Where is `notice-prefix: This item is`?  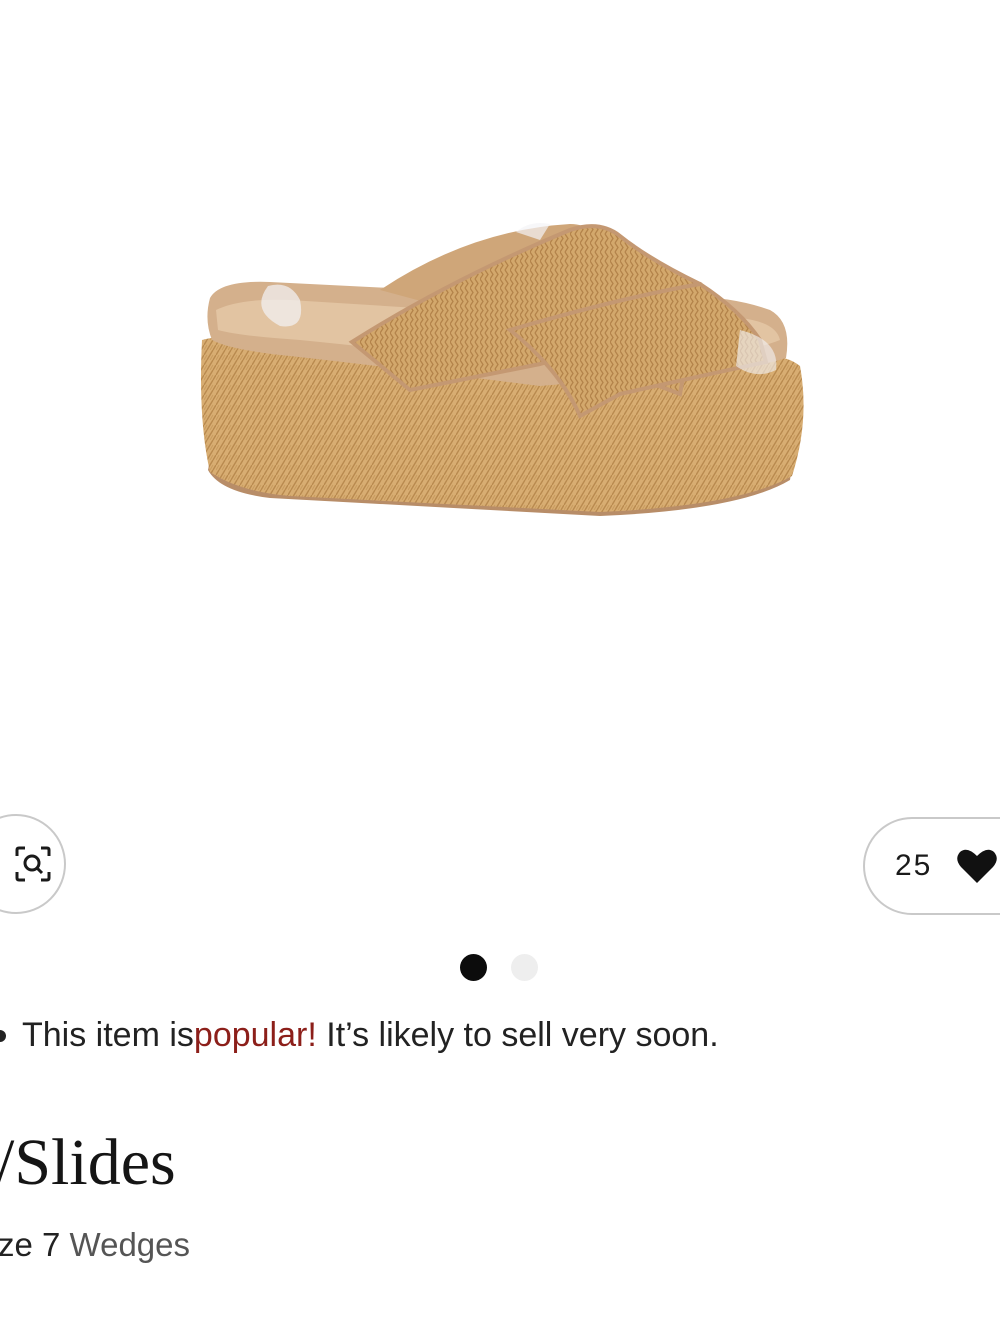
notice-prefix: This item is is located at coordinates (108, 1035).